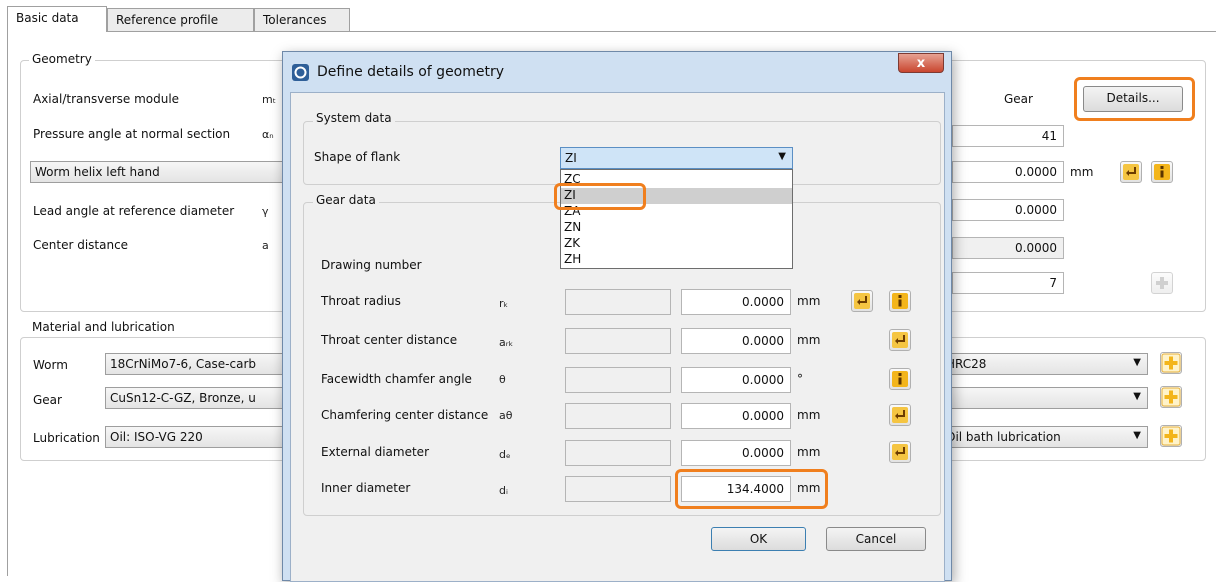 The height and width of the screenshot is (582, 1216). Describe the element at coordinates (180, 20) in the screenshot. I see `tab-reference-profile: Reference profile` at that location.